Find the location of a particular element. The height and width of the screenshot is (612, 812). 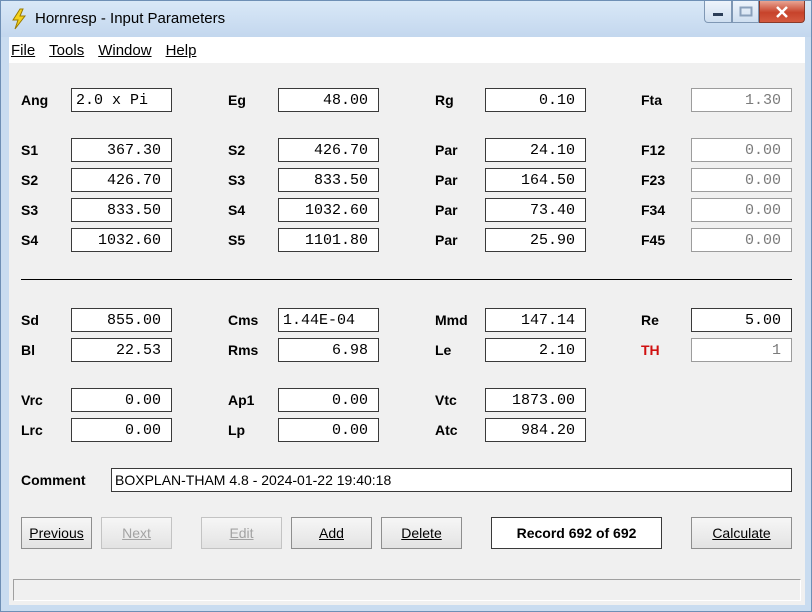

label-ap1: Ap1 is located at coordinates (241, 400).